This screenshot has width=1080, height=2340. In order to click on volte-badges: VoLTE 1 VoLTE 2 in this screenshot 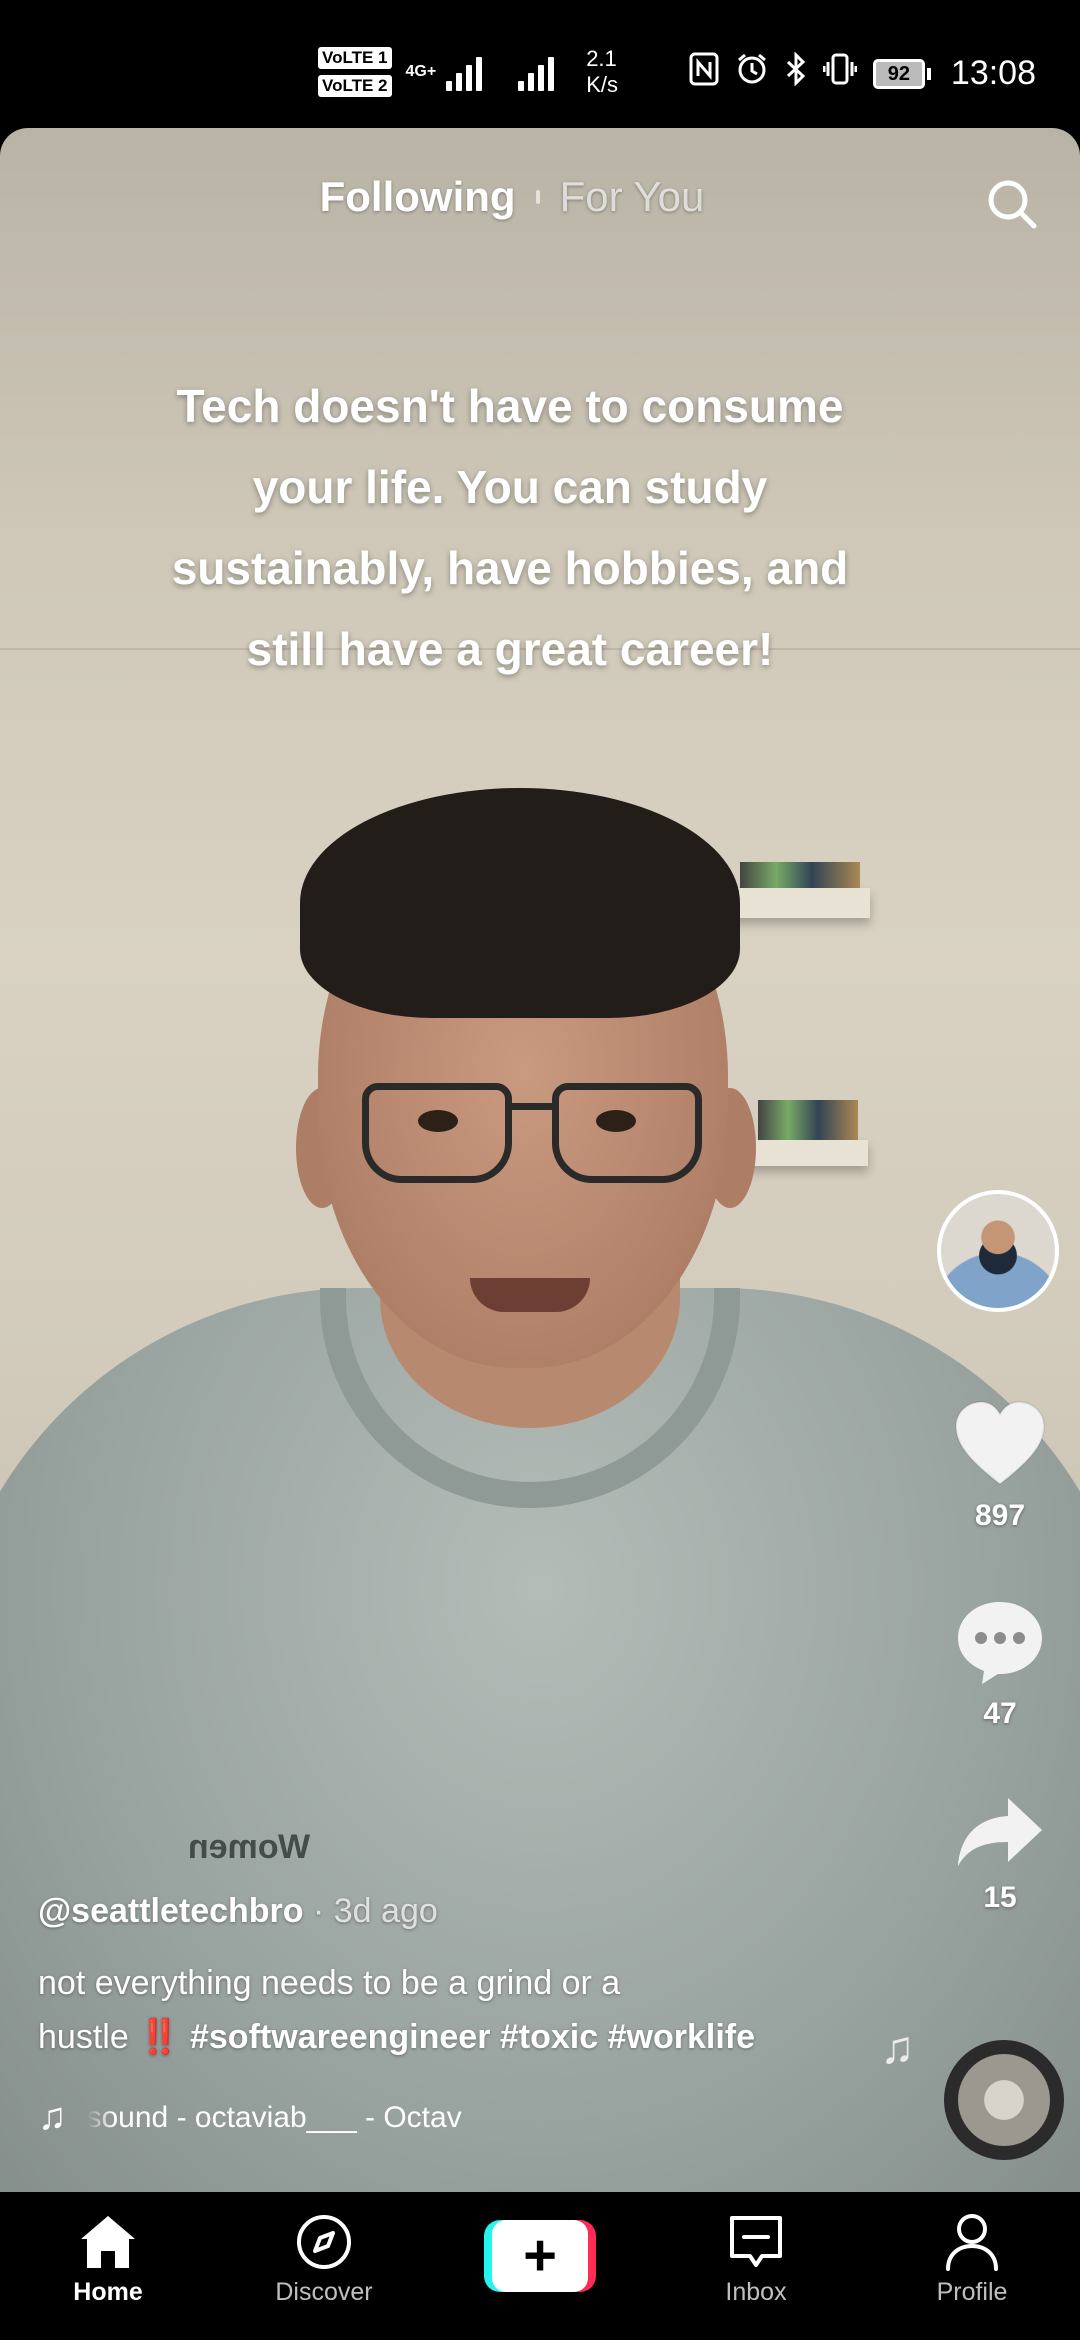, I will do `click(355, 72)`.